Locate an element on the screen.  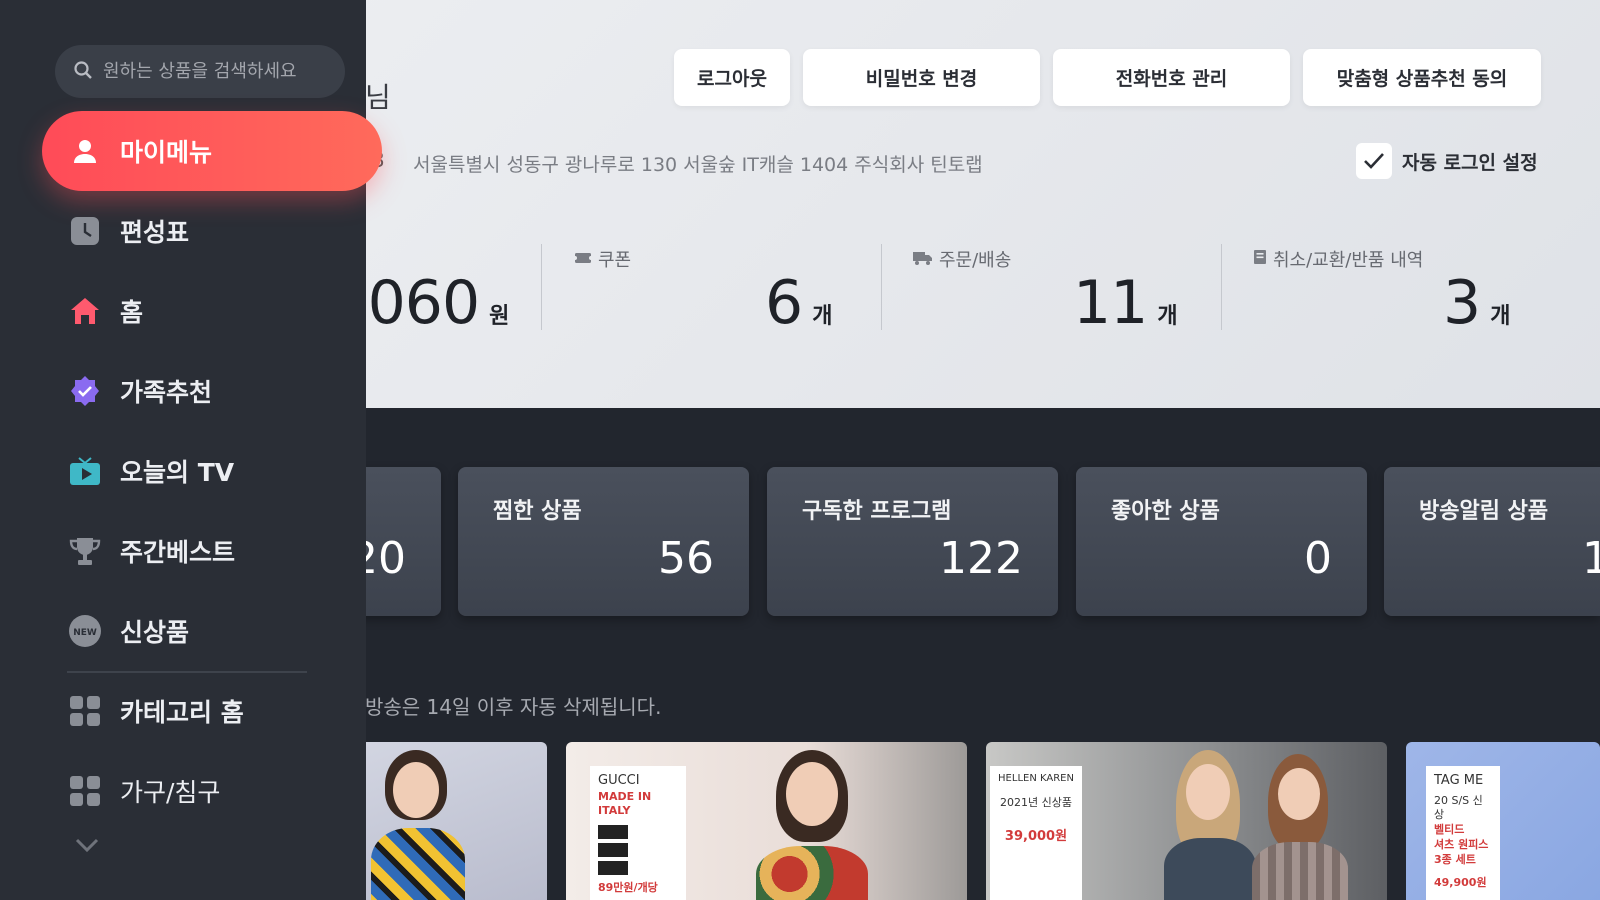
ticket-icon is located at coordinates (583, 259).